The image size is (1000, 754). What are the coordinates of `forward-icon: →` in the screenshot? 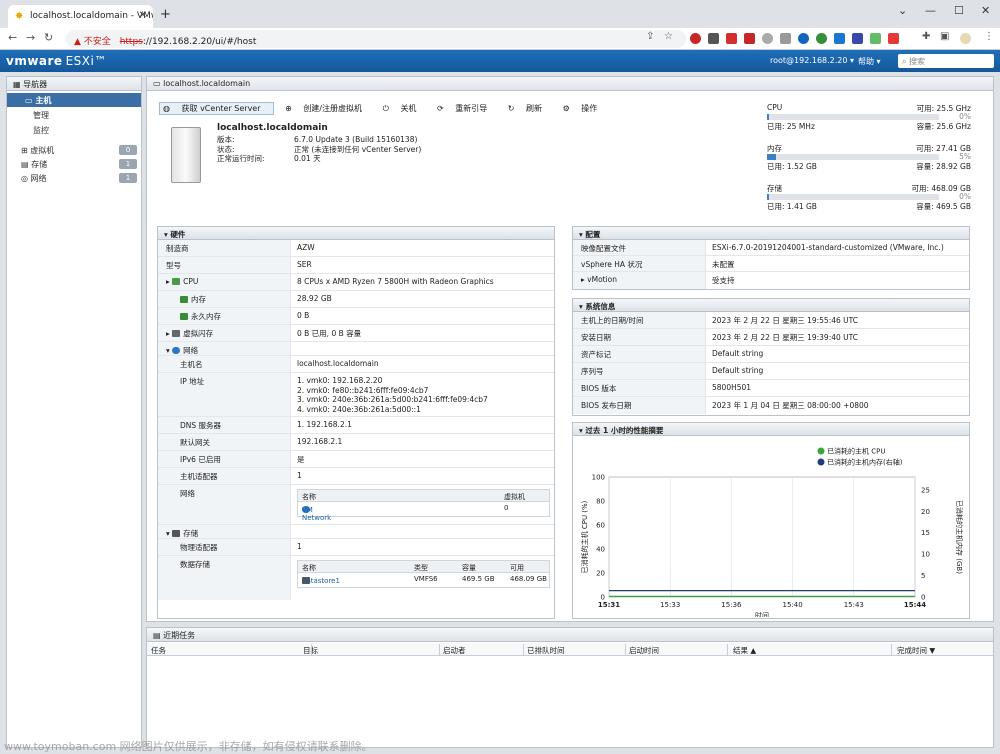 It's located at (30, 37).